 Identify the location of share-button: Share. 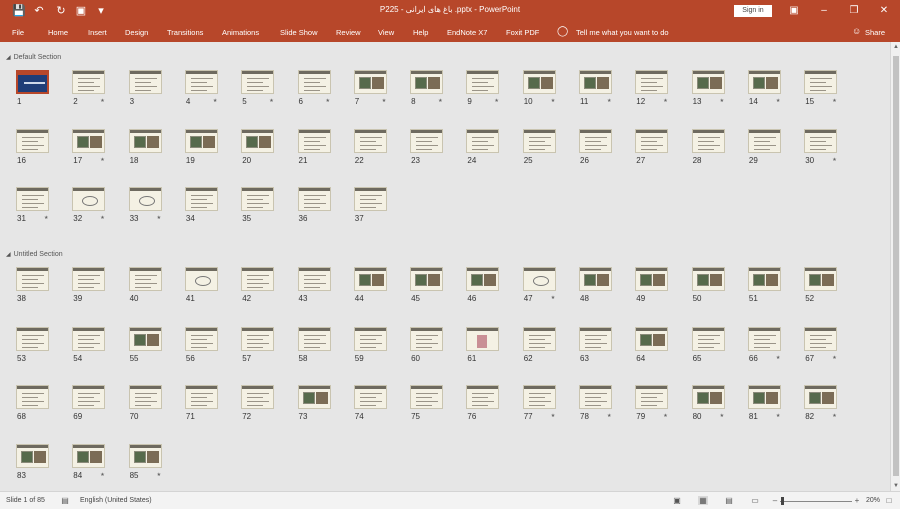
(875, 32).